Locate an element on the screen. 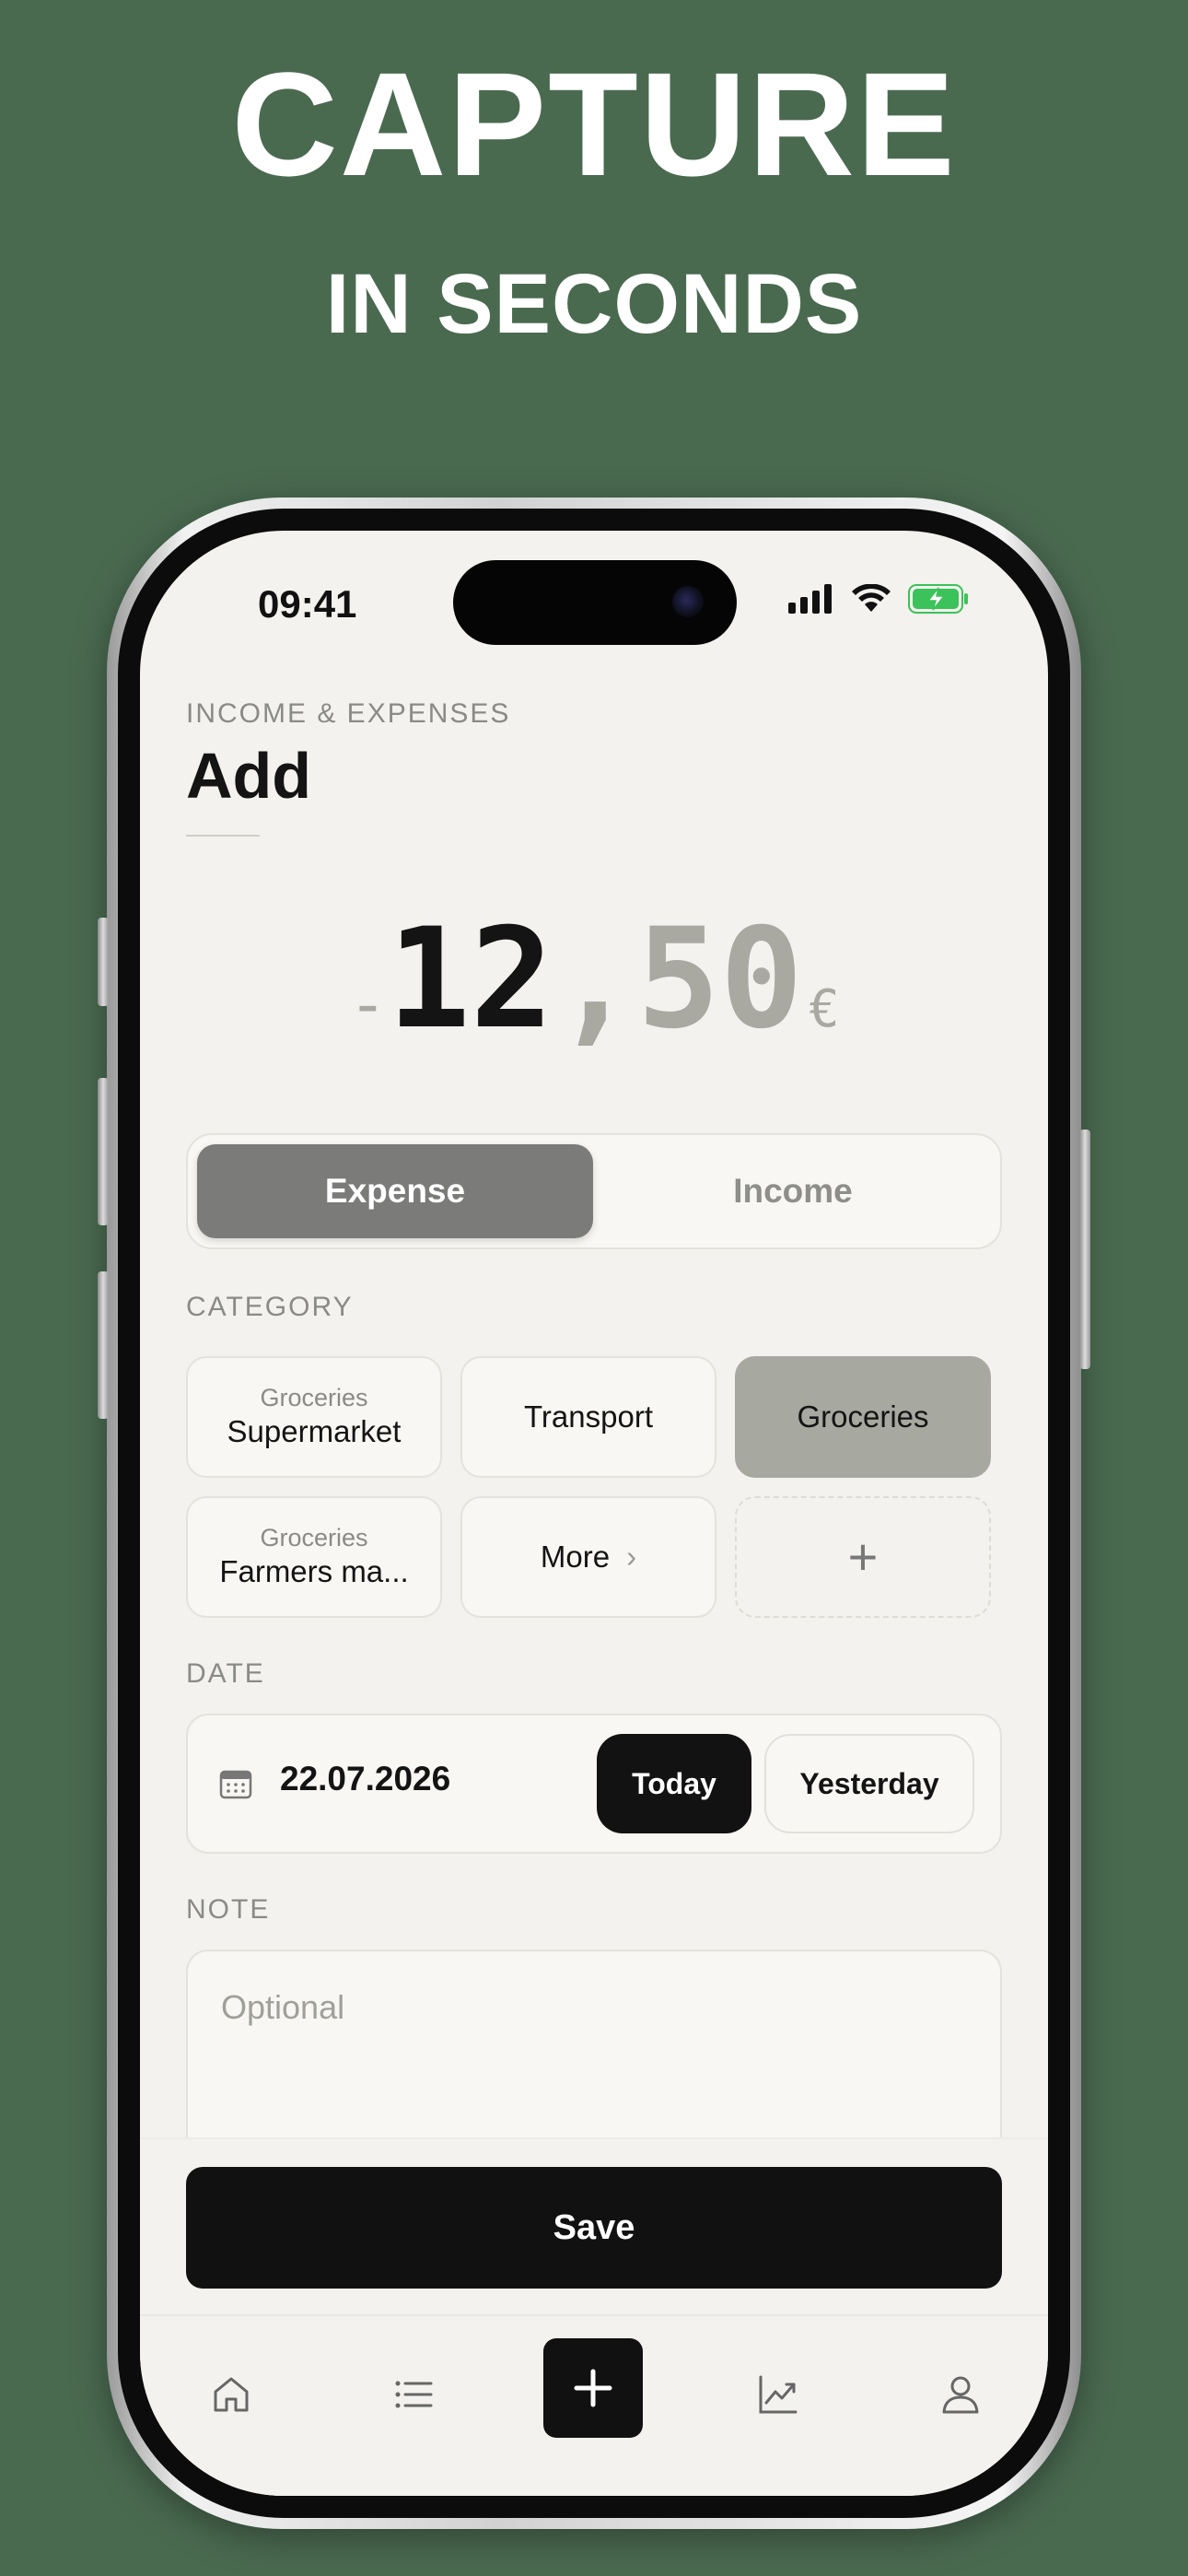  plus-icon is located at coordinates (593, 2388).